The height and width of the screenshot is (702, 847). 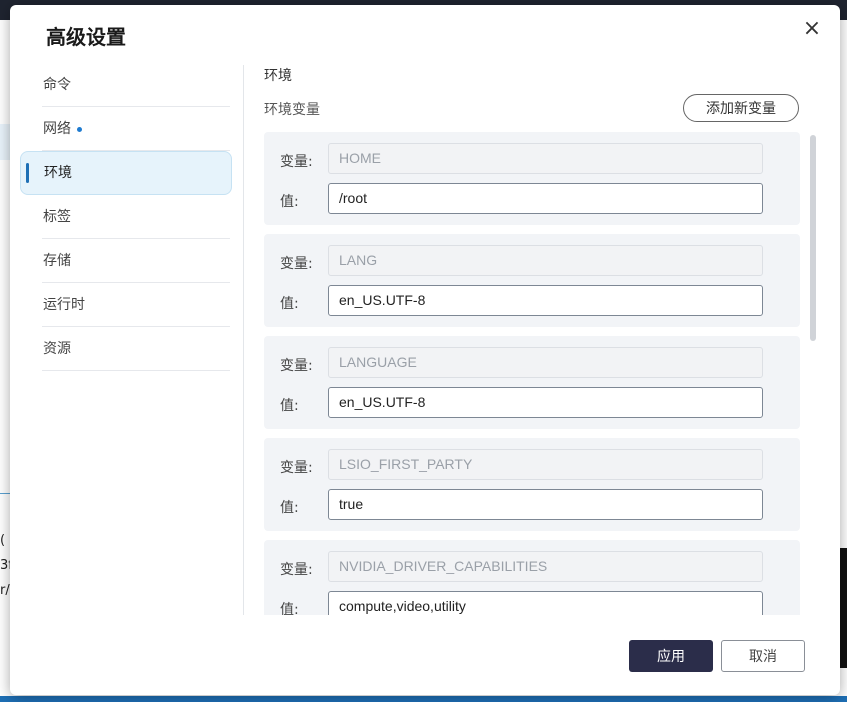 I want to click on nav-item-environment: 环境, so click(x=126, y=173).